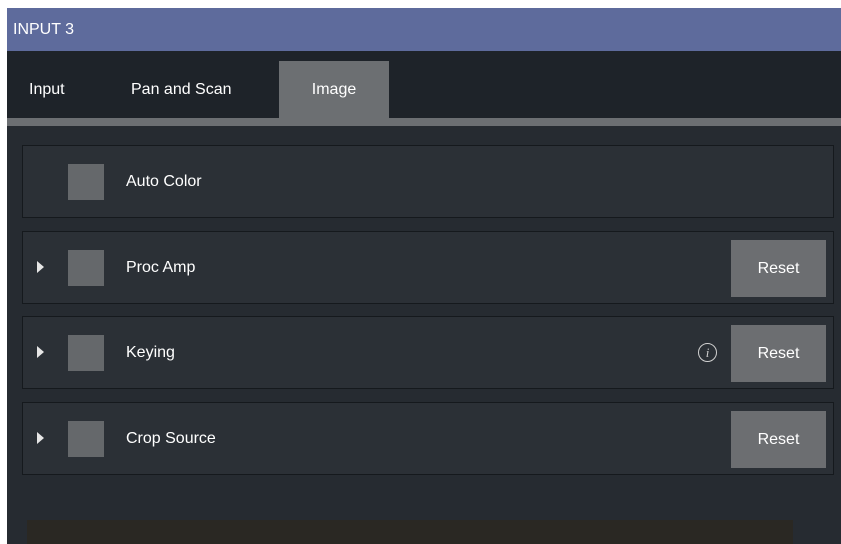 The height and width of the screenshot is (544, 841). Describe the element at coordinates (424, 29) in the screenshot. I see `window-title: INPUT 3` at that location.